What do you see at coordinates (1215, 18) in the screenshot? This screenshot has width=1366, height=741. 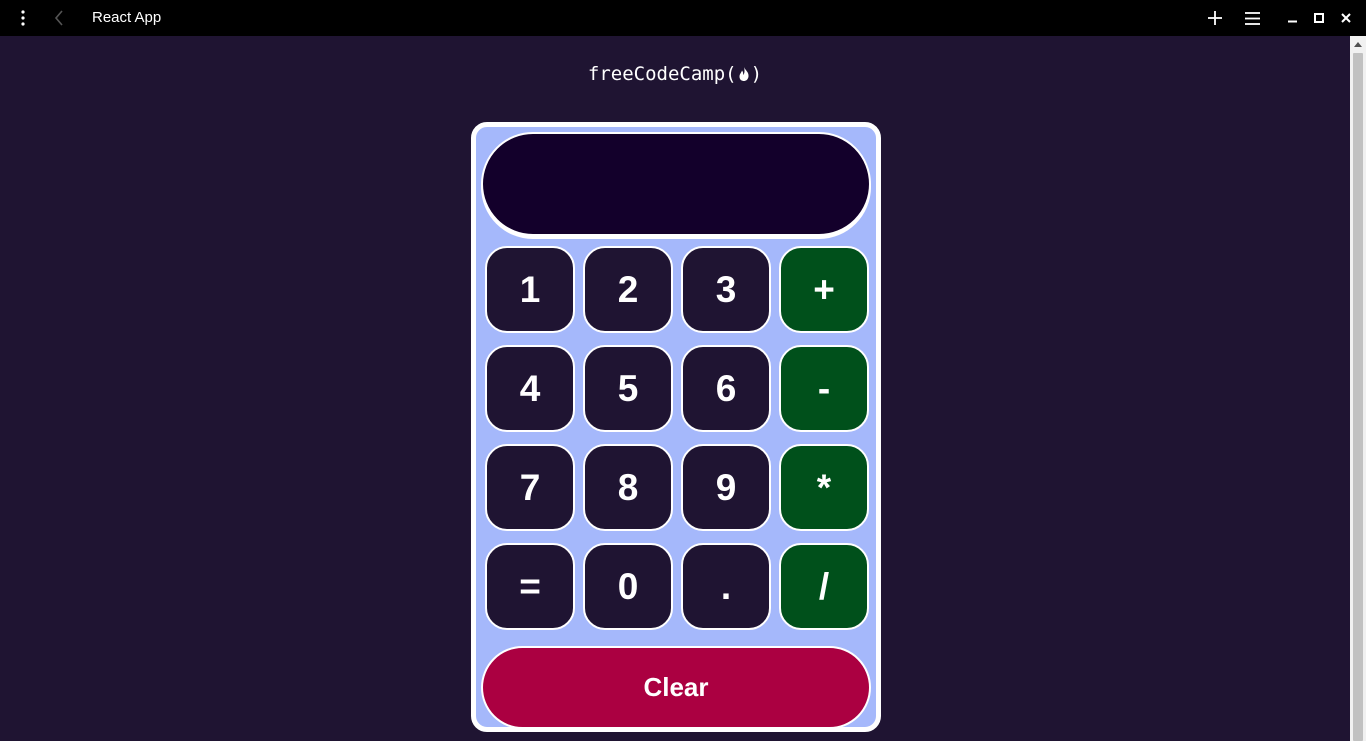 I see `plus-icon` at bounding box center [1215, 18].